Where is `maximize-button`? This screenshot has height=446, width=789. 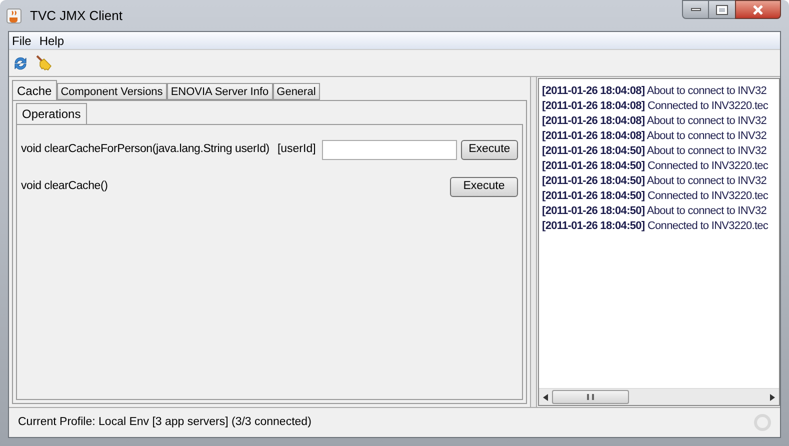 maximize-button is located at coordinates (722, 9).